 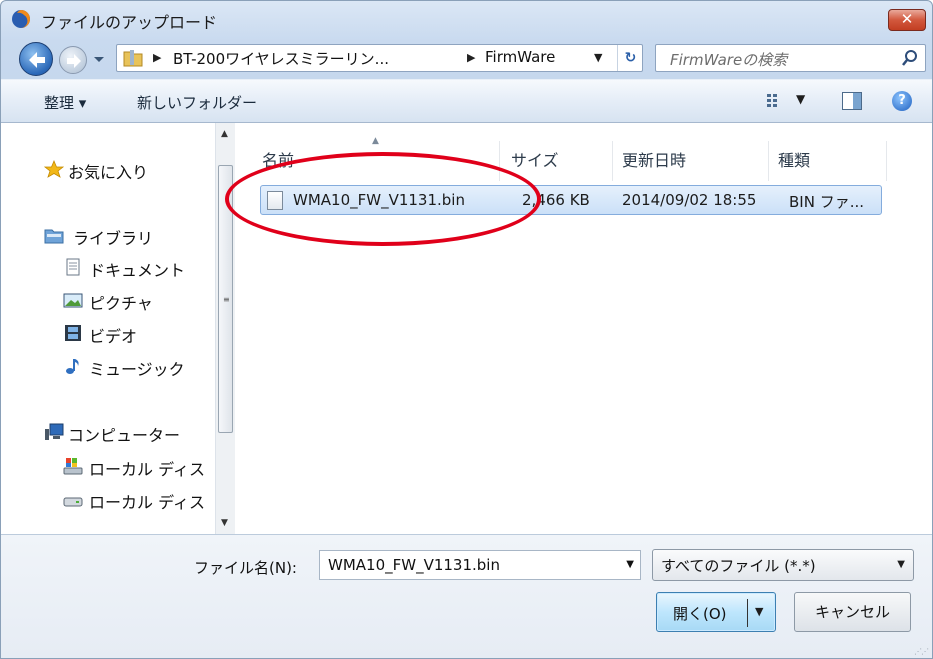 What do you see at coordinates (466, 19) in the screenshot?
I see `title-bar: ファイルのアップロード ✕` at bounding box center [466, 19].